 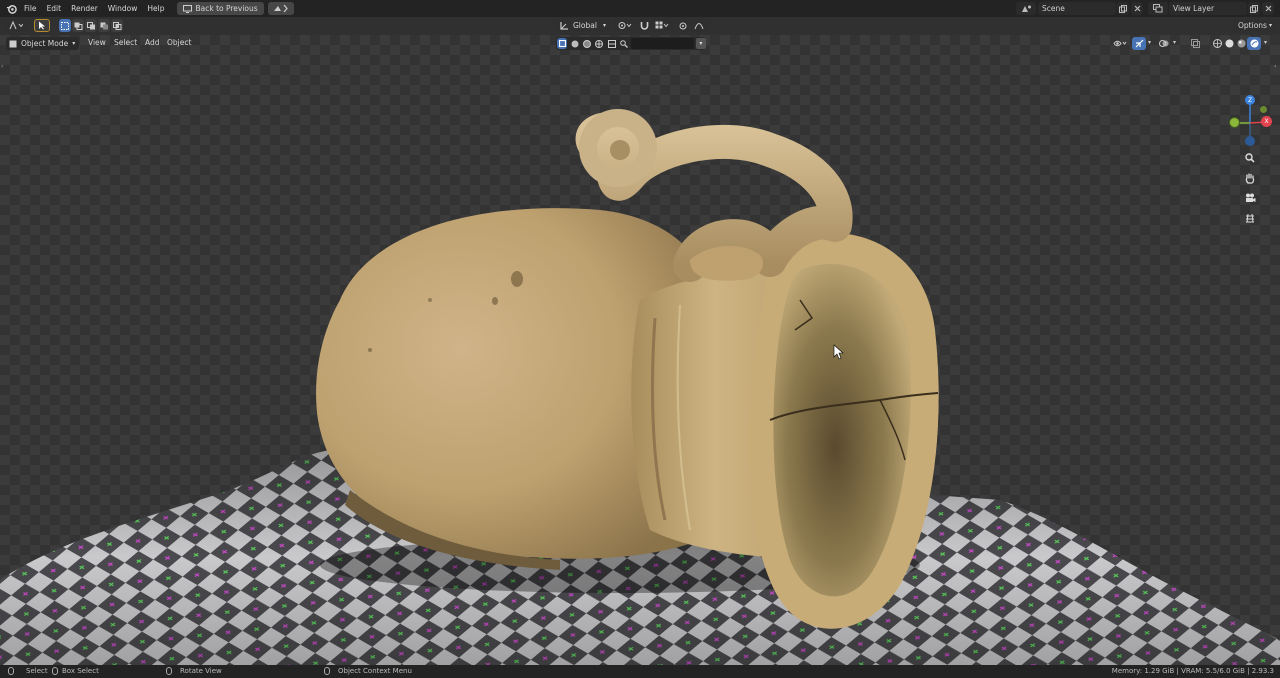 What do you see at coordinates (1276, 67) in the screenshot?
I see `sidebar-expand-arrow: ‹` at bounding box center [1276, 67].